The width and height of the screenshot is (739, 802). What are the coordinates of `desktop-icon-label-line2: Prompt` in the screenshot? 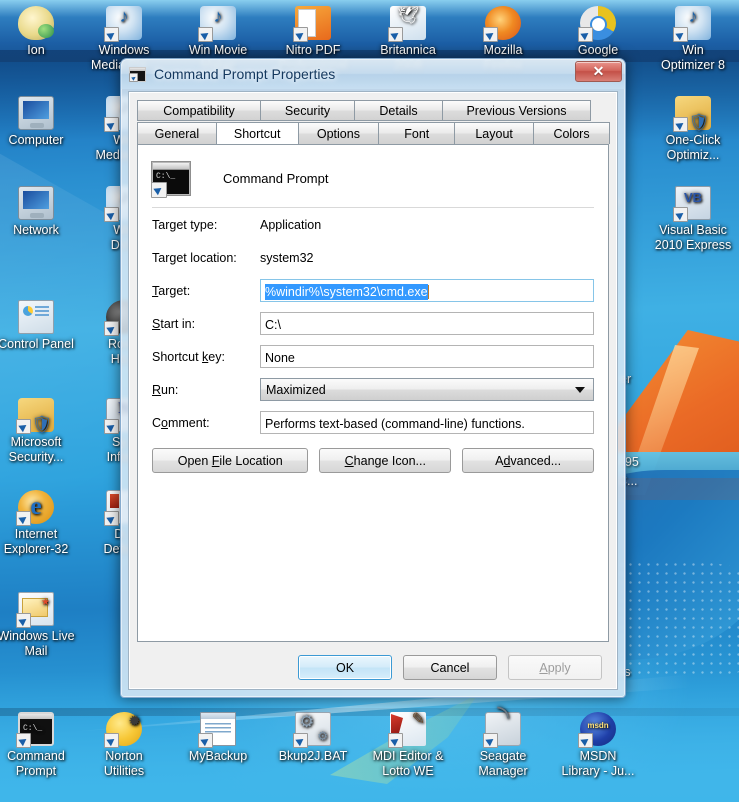 It's located at (36, 771).